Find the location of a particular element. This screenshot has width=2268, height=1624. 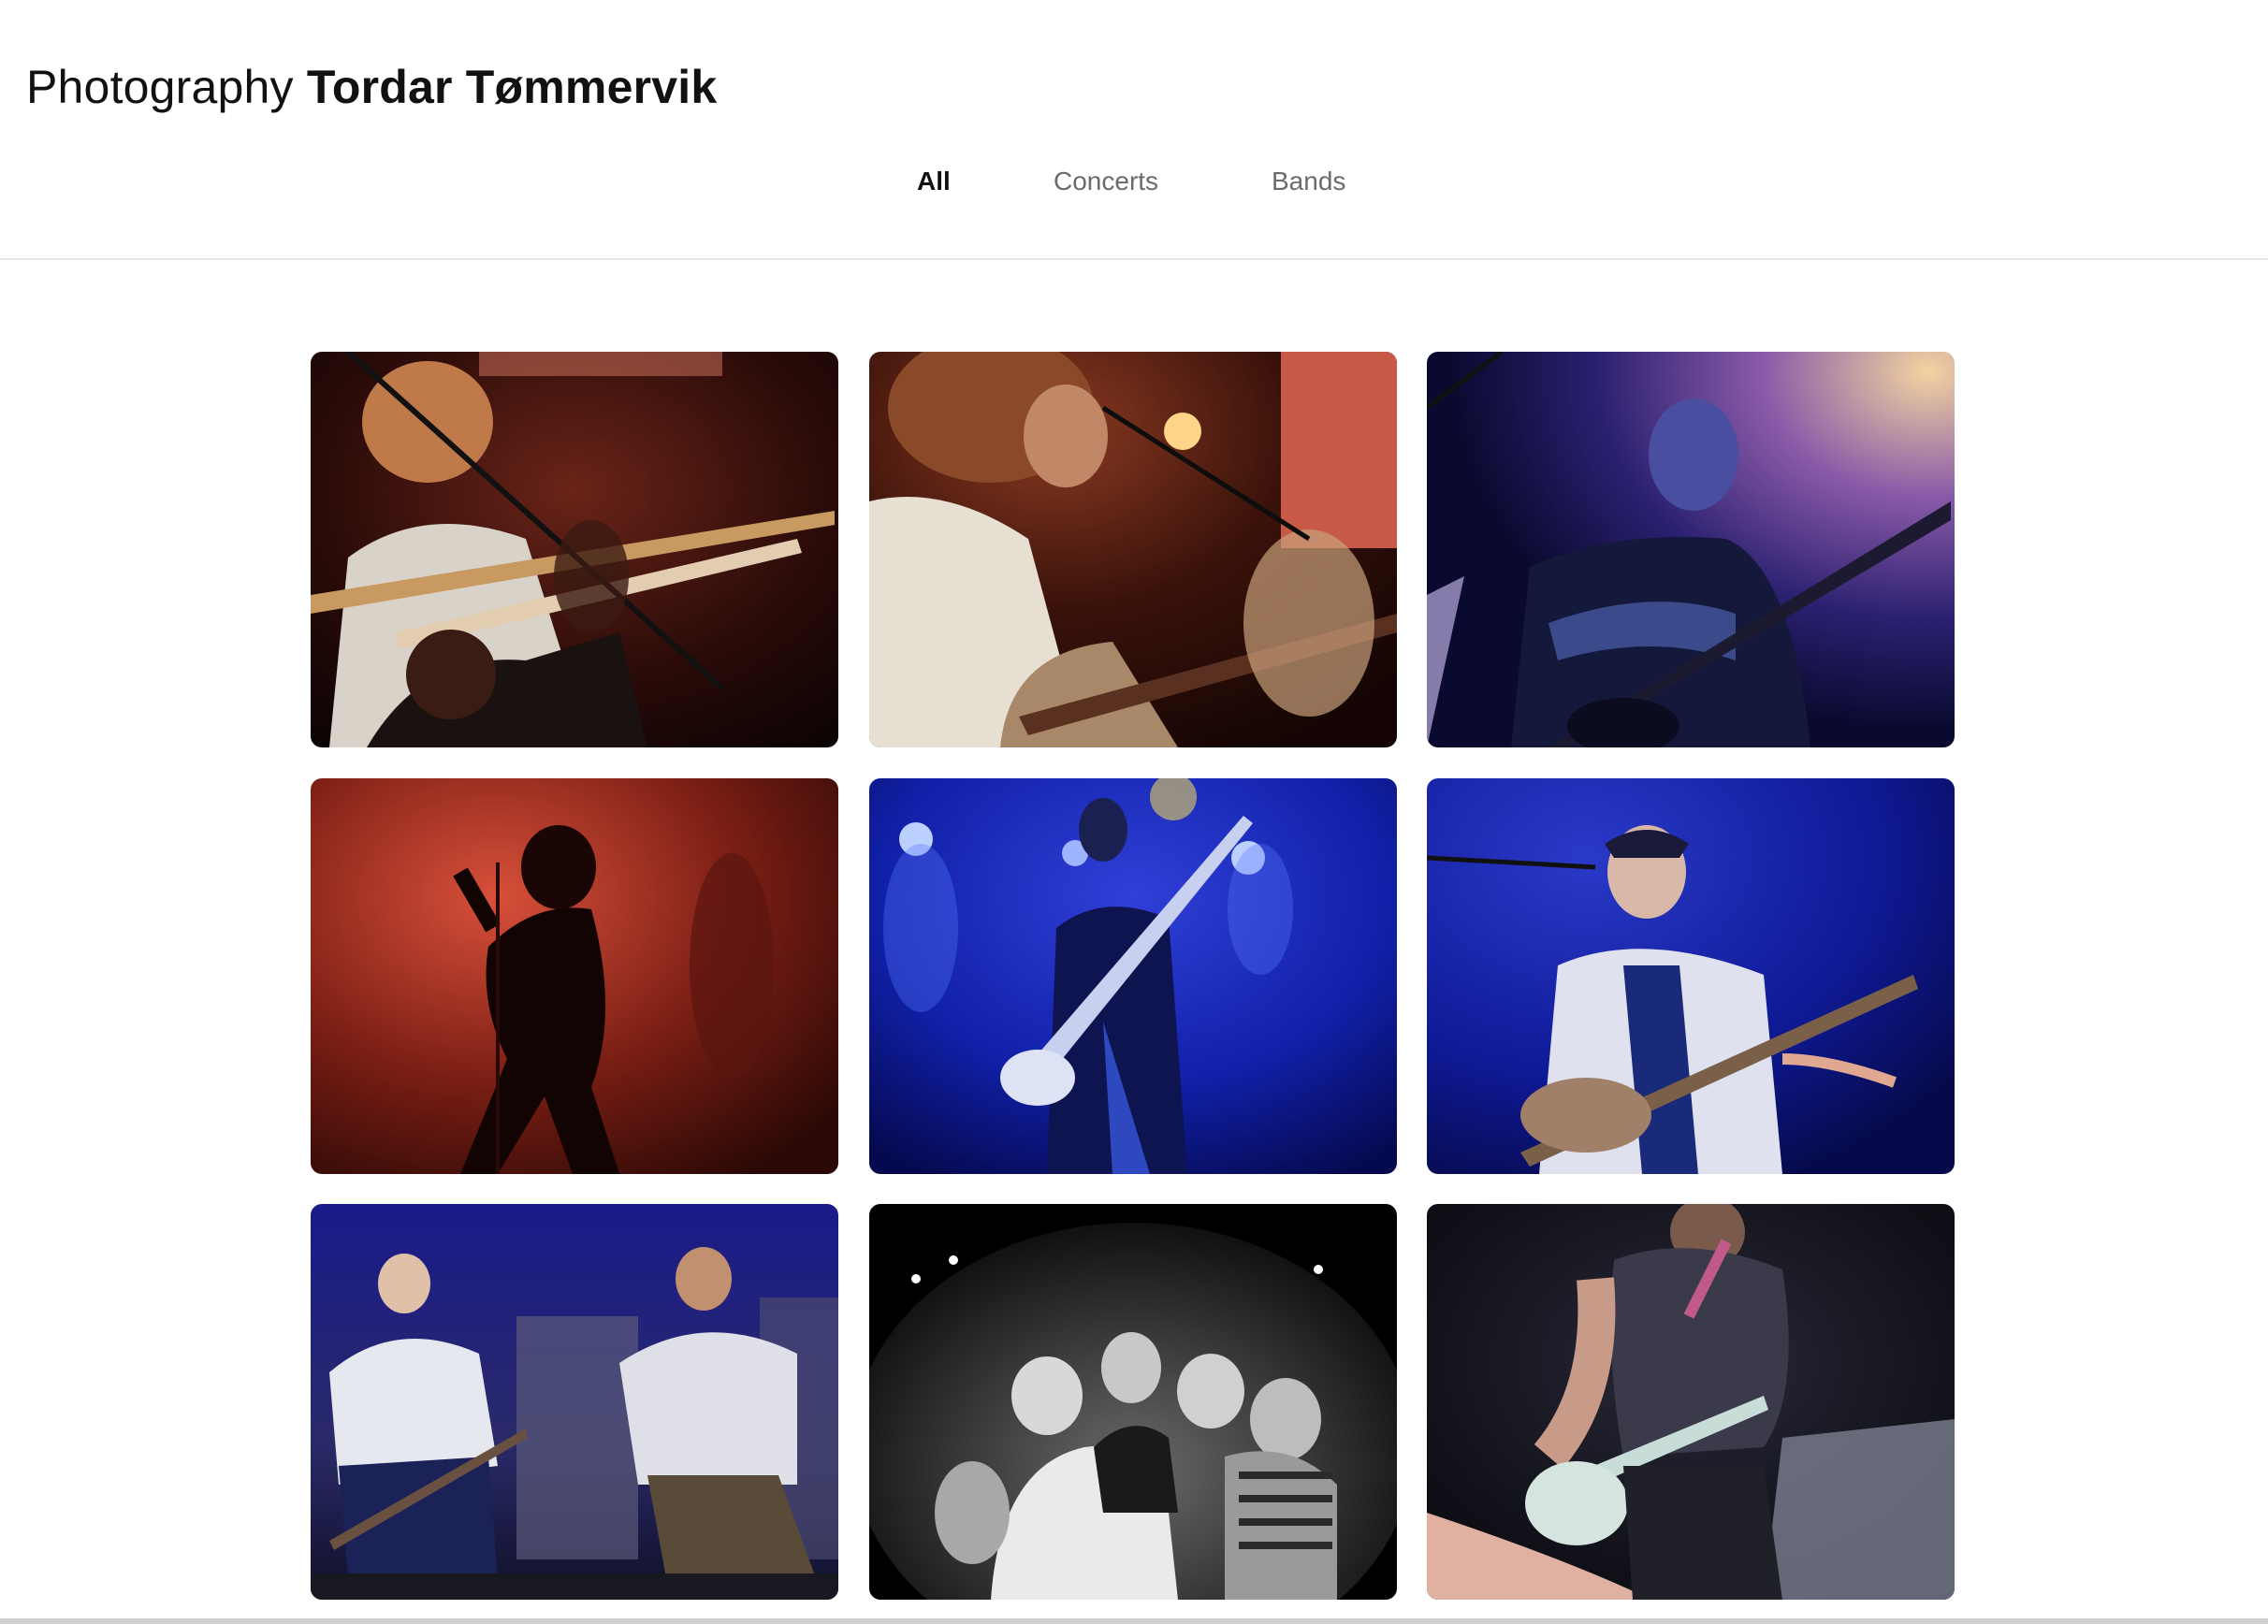

nav-item-all: All is located at coordinates (934, 181).